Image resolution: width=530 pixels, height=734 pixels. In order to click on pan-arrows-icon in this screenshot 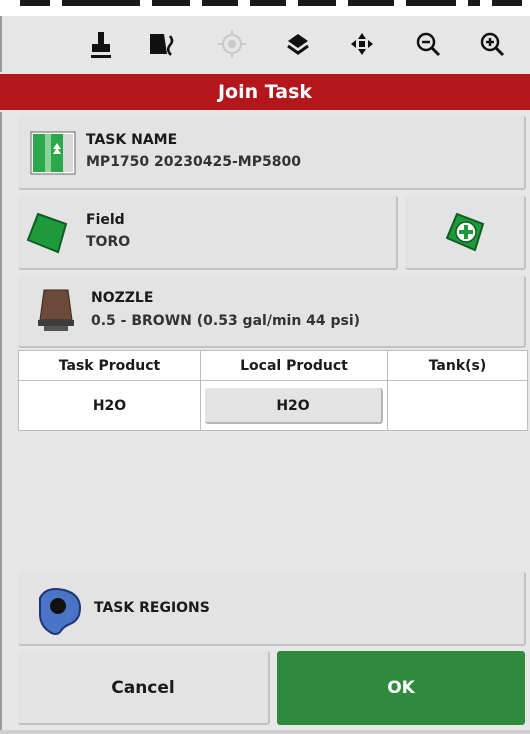, I will do `click(362, 44)`.